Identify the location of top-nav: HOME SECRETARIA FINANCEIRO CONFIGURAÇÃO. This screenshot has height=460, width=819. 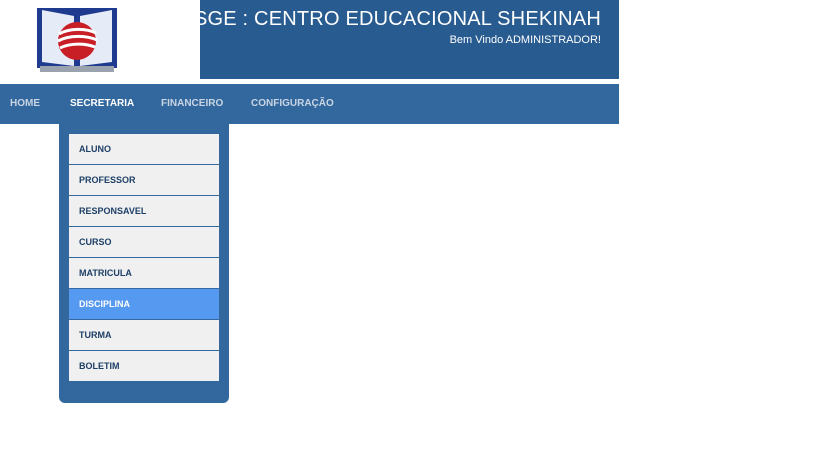
(309, 104).